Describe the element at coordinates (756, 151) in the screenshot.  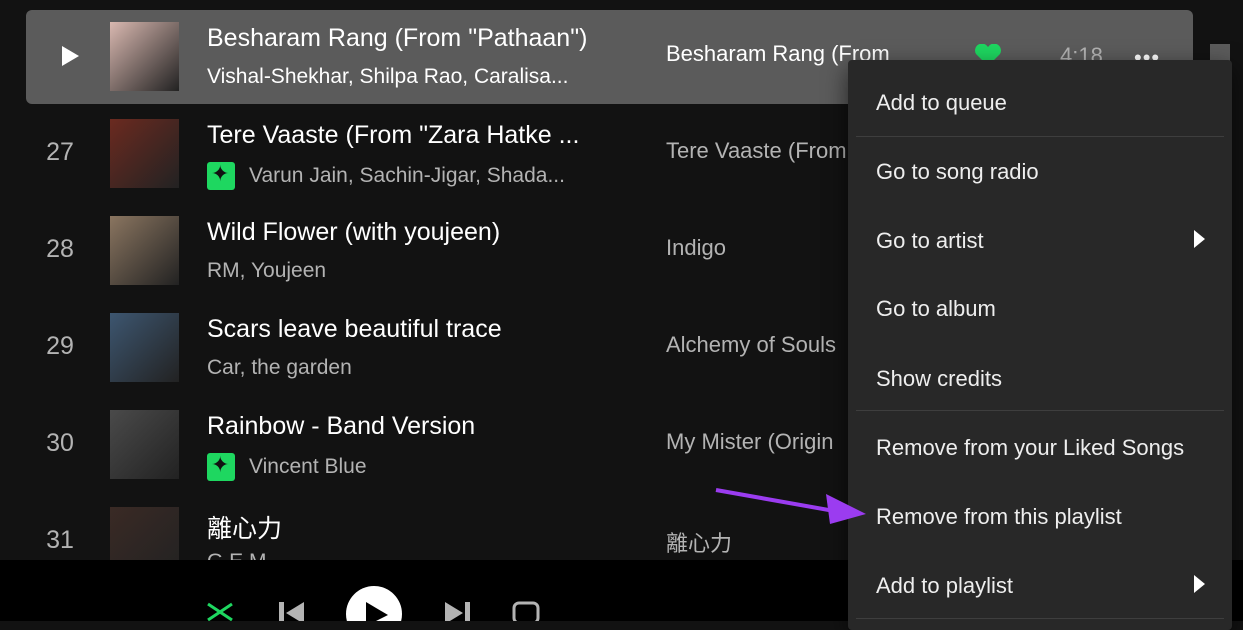
I see `track-album: Tere Vaaste (From` at that location.